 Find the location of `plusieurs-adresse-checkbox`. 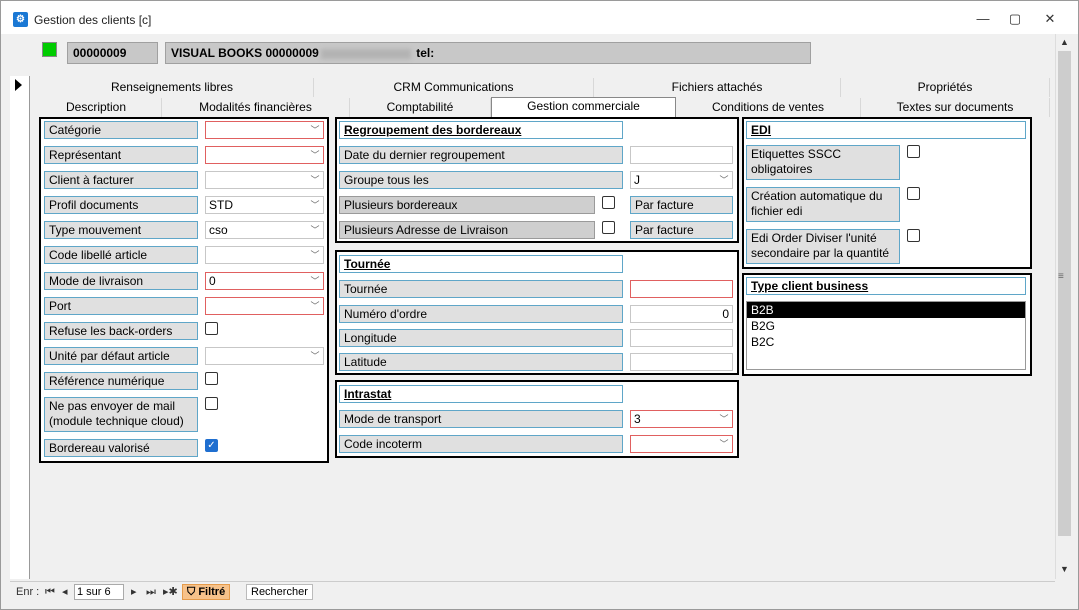

plusieurs-adresse-checkbox is located at coordinates (608, 227).